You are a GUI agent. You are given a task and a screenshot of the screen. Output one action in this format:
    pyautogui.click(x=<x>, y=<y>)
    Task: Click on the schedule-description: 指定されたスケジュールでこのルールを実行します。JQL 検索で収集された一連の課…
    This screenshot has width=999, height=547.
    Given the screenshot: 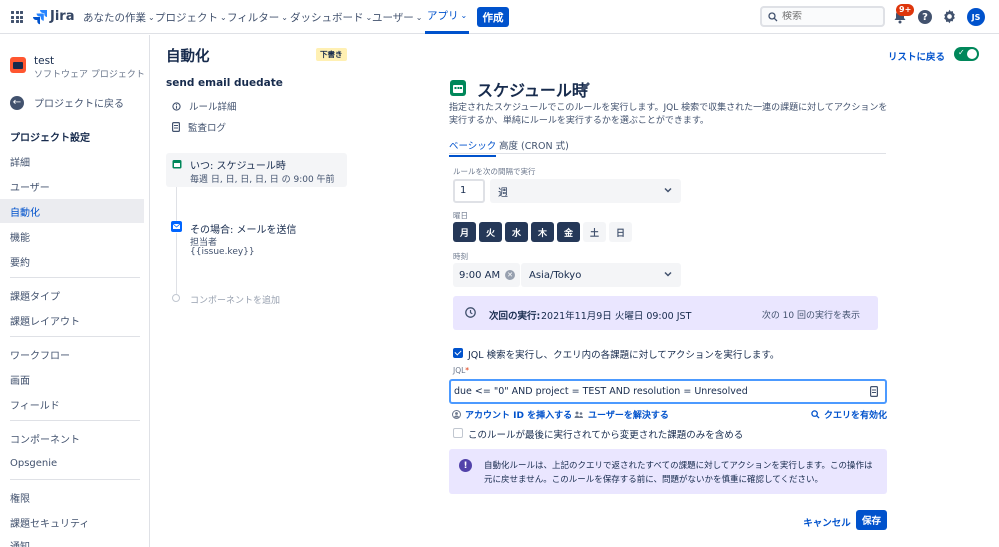 What is the action you would take?
    pyautogui.click(x=668, y=114)
    